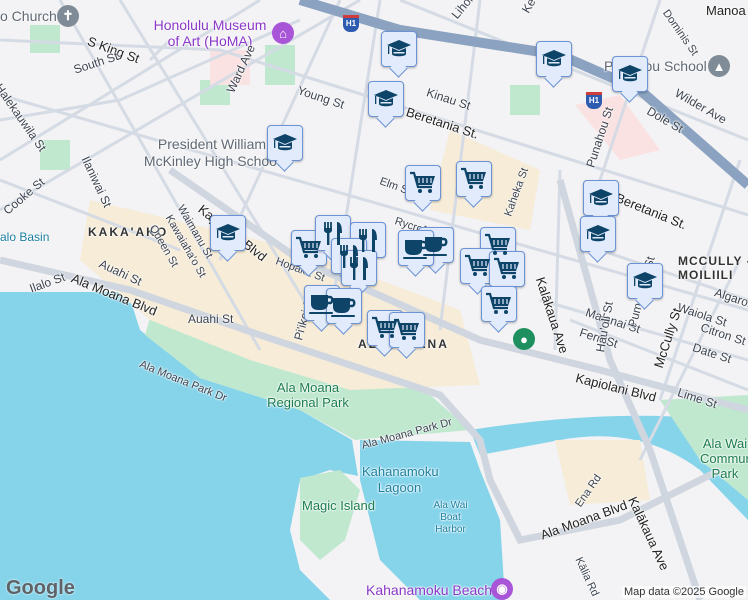  Describe the element at coordinates (212, 153) in the screenshot. I see `mckinley-label: President William McKinley High School` at that location.